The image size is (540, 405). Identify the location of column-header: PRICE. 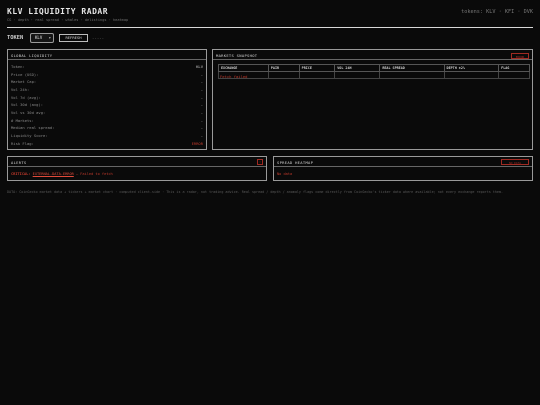
(317, 68).